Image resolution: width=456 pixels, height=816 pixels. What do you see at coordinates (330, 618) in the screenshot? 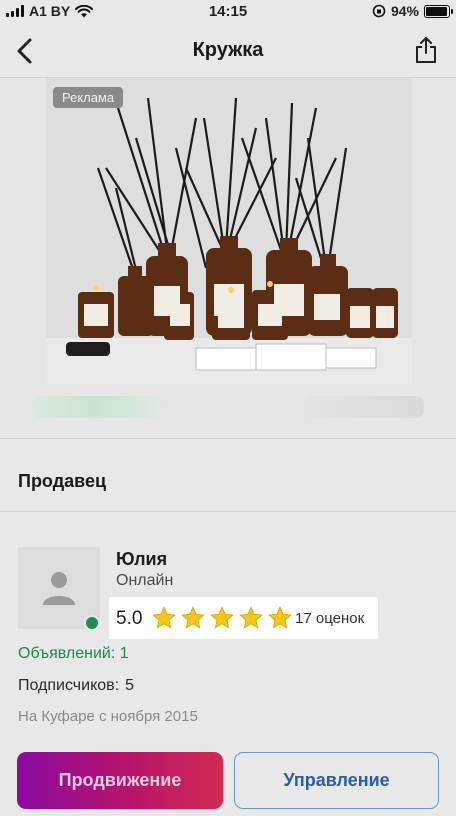
I see `rating-count: 17 оценок` at bounding box center [330, 618].